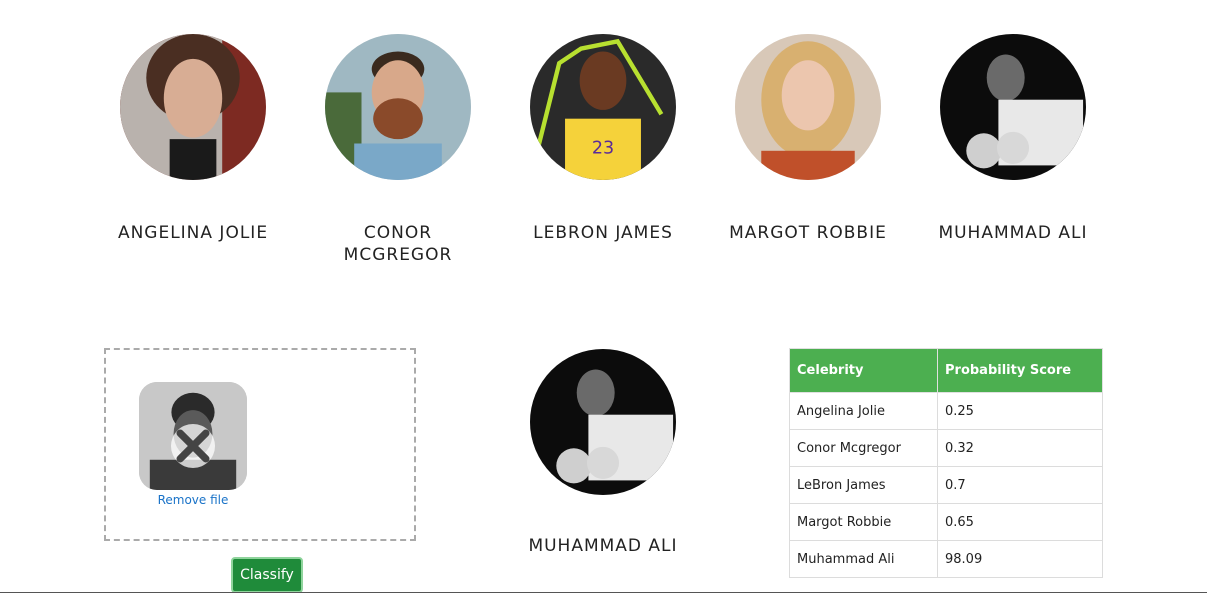 This screenshot has height=594, width=1207. What do you see at coordinates (808, 233) in the screenshot?
I see `celebrity-name-margot-robbie: MARGOT ROBBIE` at bounding box center [808, 233].